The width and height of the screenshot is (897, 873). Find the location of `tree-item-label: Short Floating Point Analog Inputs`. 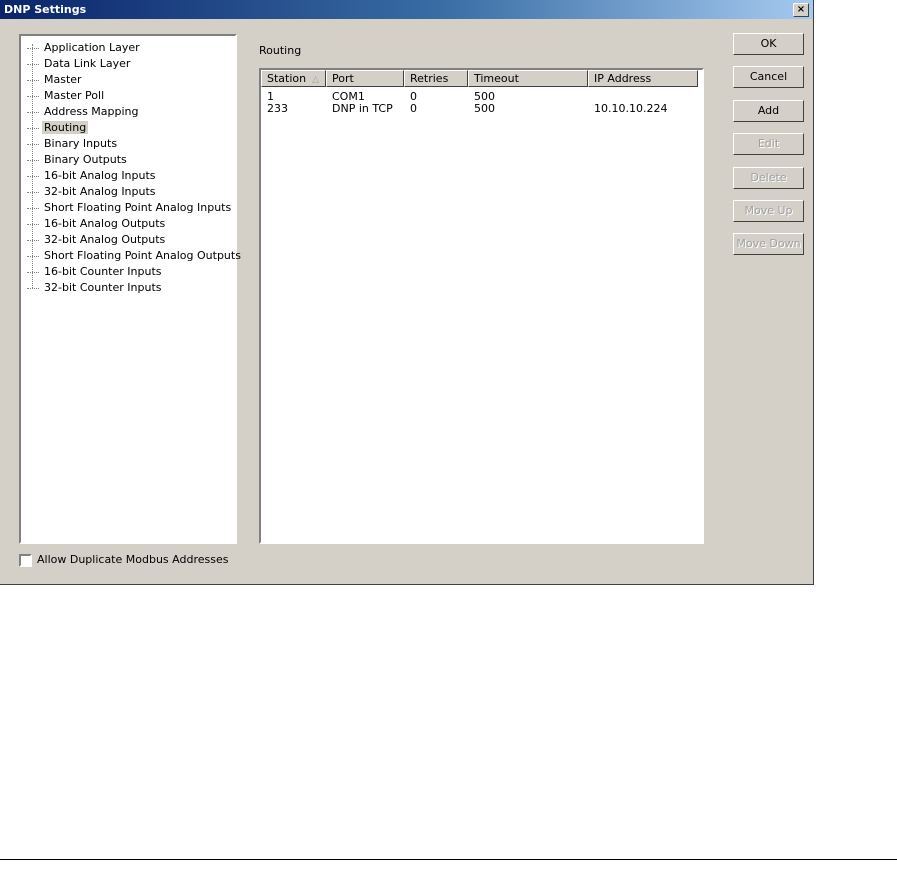

tree-item-label: Short Floating Point Analog Inputs is located at coordinates (138, 207).